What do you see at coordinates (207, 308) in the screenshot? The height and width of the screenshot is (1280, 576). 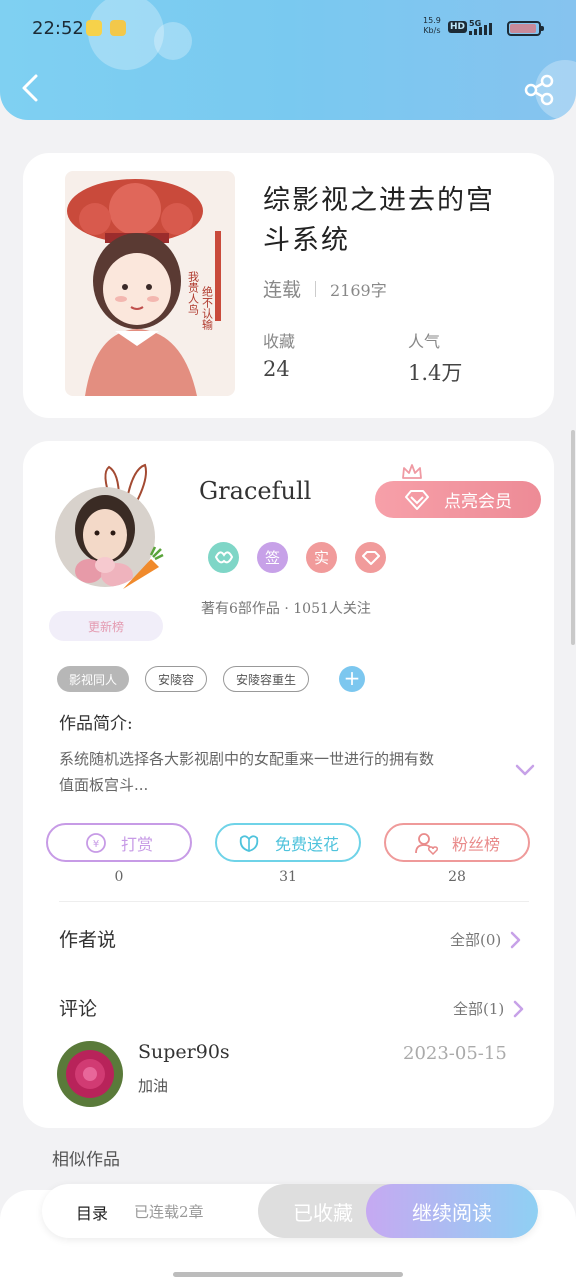 I see `cover-text: 绝不认输` at bounding box center [207, 308].